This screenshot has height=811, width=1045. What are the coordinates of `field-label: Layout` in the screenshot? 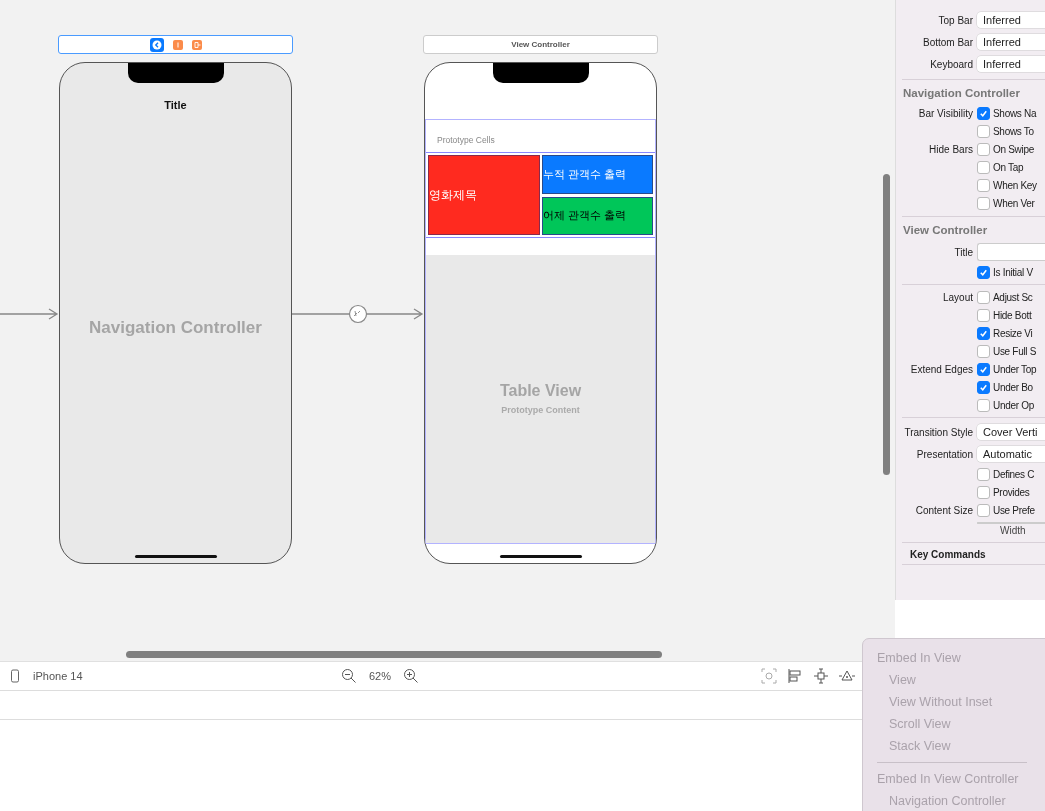 It's located at (957, 297).